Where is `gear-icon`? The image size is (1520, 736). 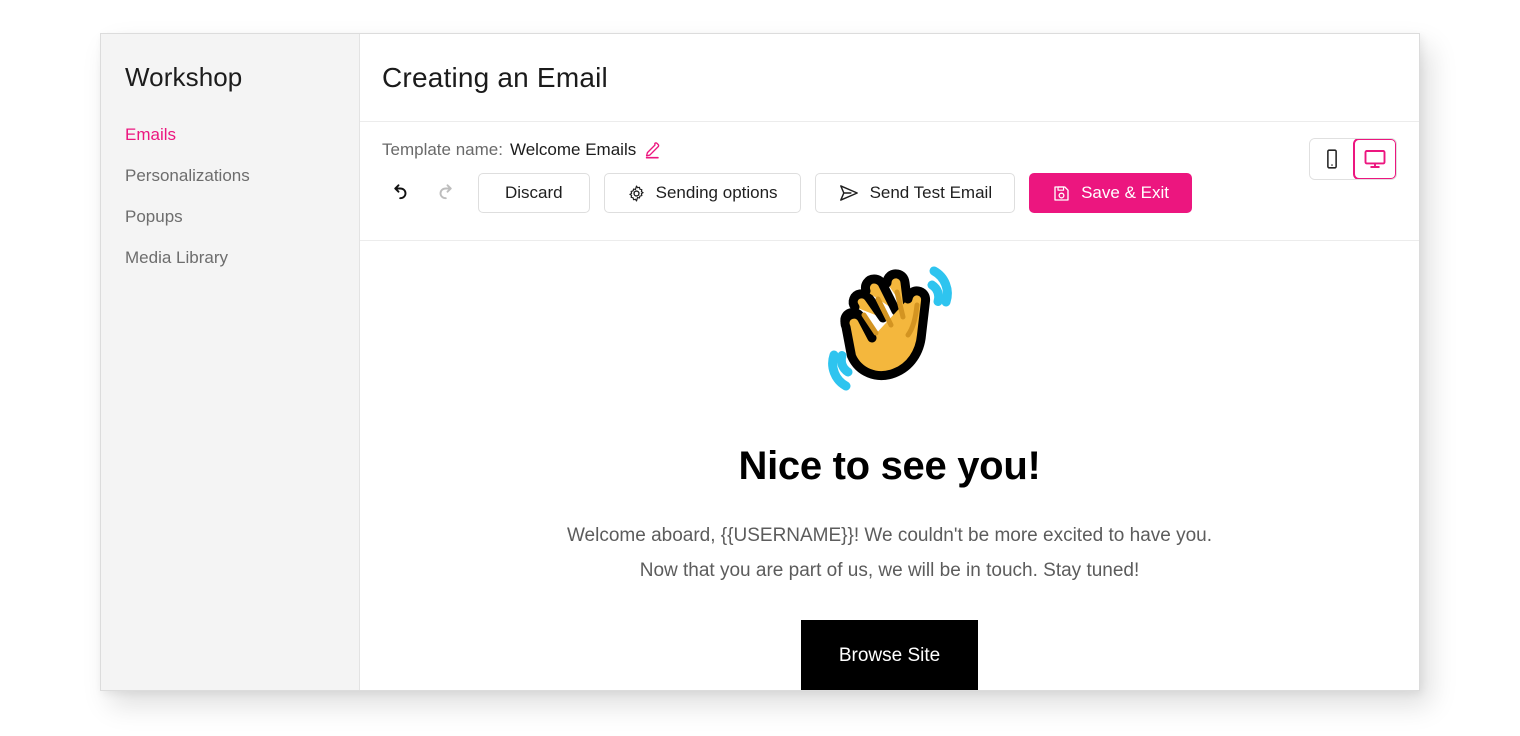
gear-icon is located at coordinates (636, 193).